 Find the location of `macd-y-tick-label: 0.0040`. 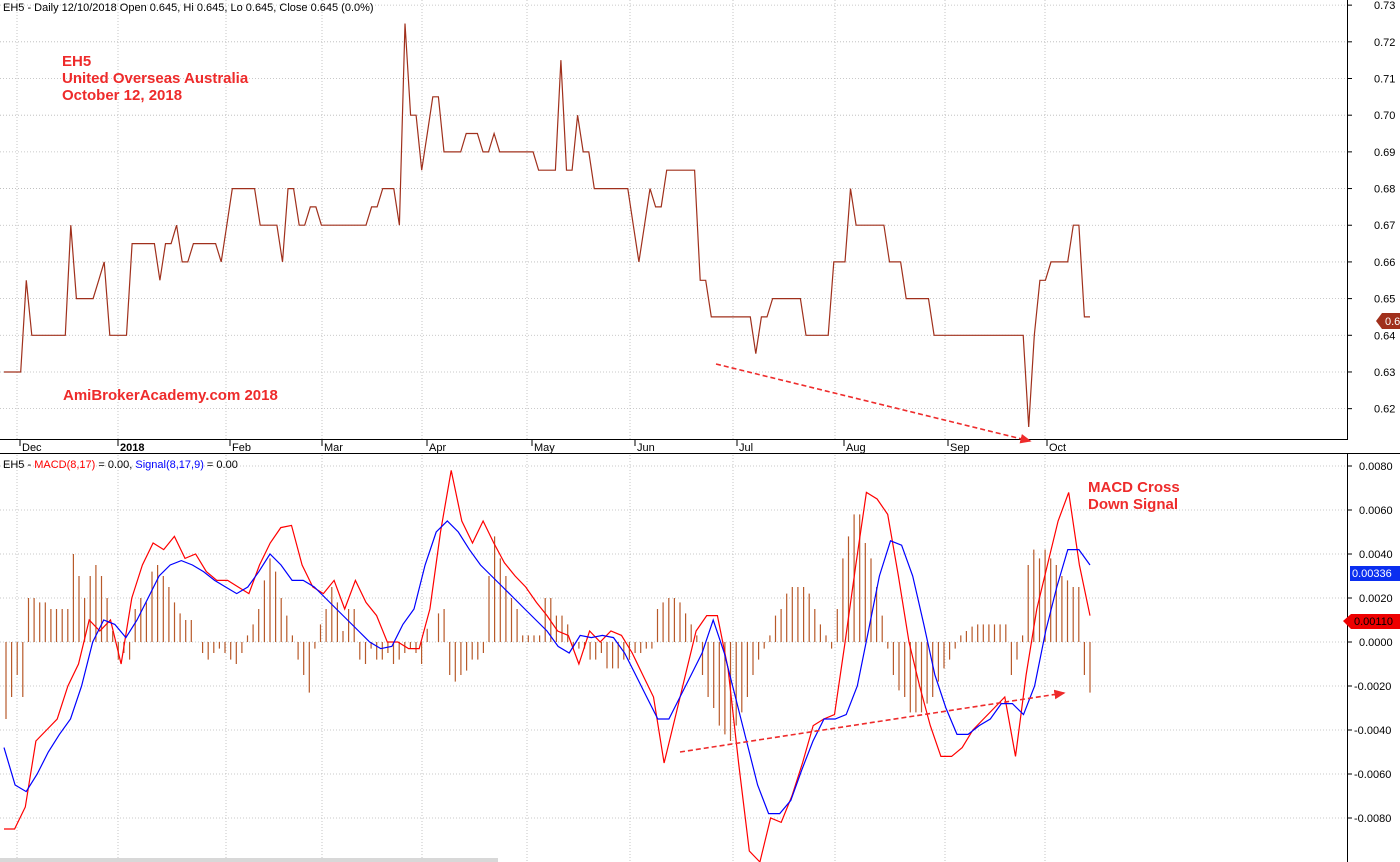

macd-y-tick-label: 0.0040 is located at coordinates (1376, 555).